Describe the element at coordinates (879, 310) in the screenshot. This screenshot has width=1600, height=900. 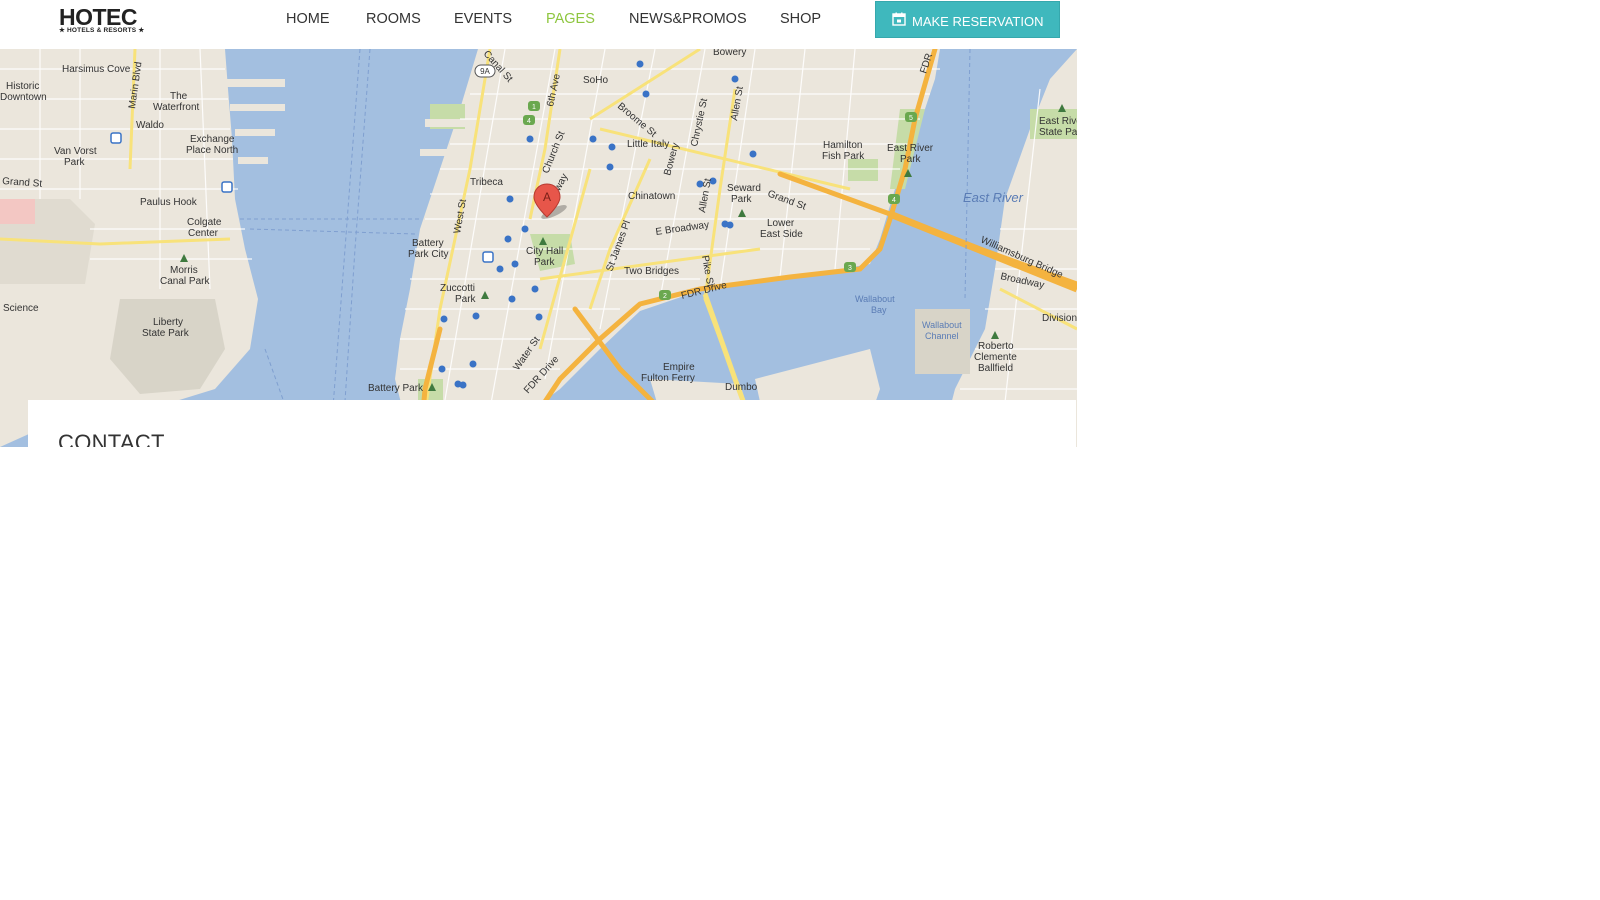
I see `map-label-wallabout-bay-2: Bay` at that location.